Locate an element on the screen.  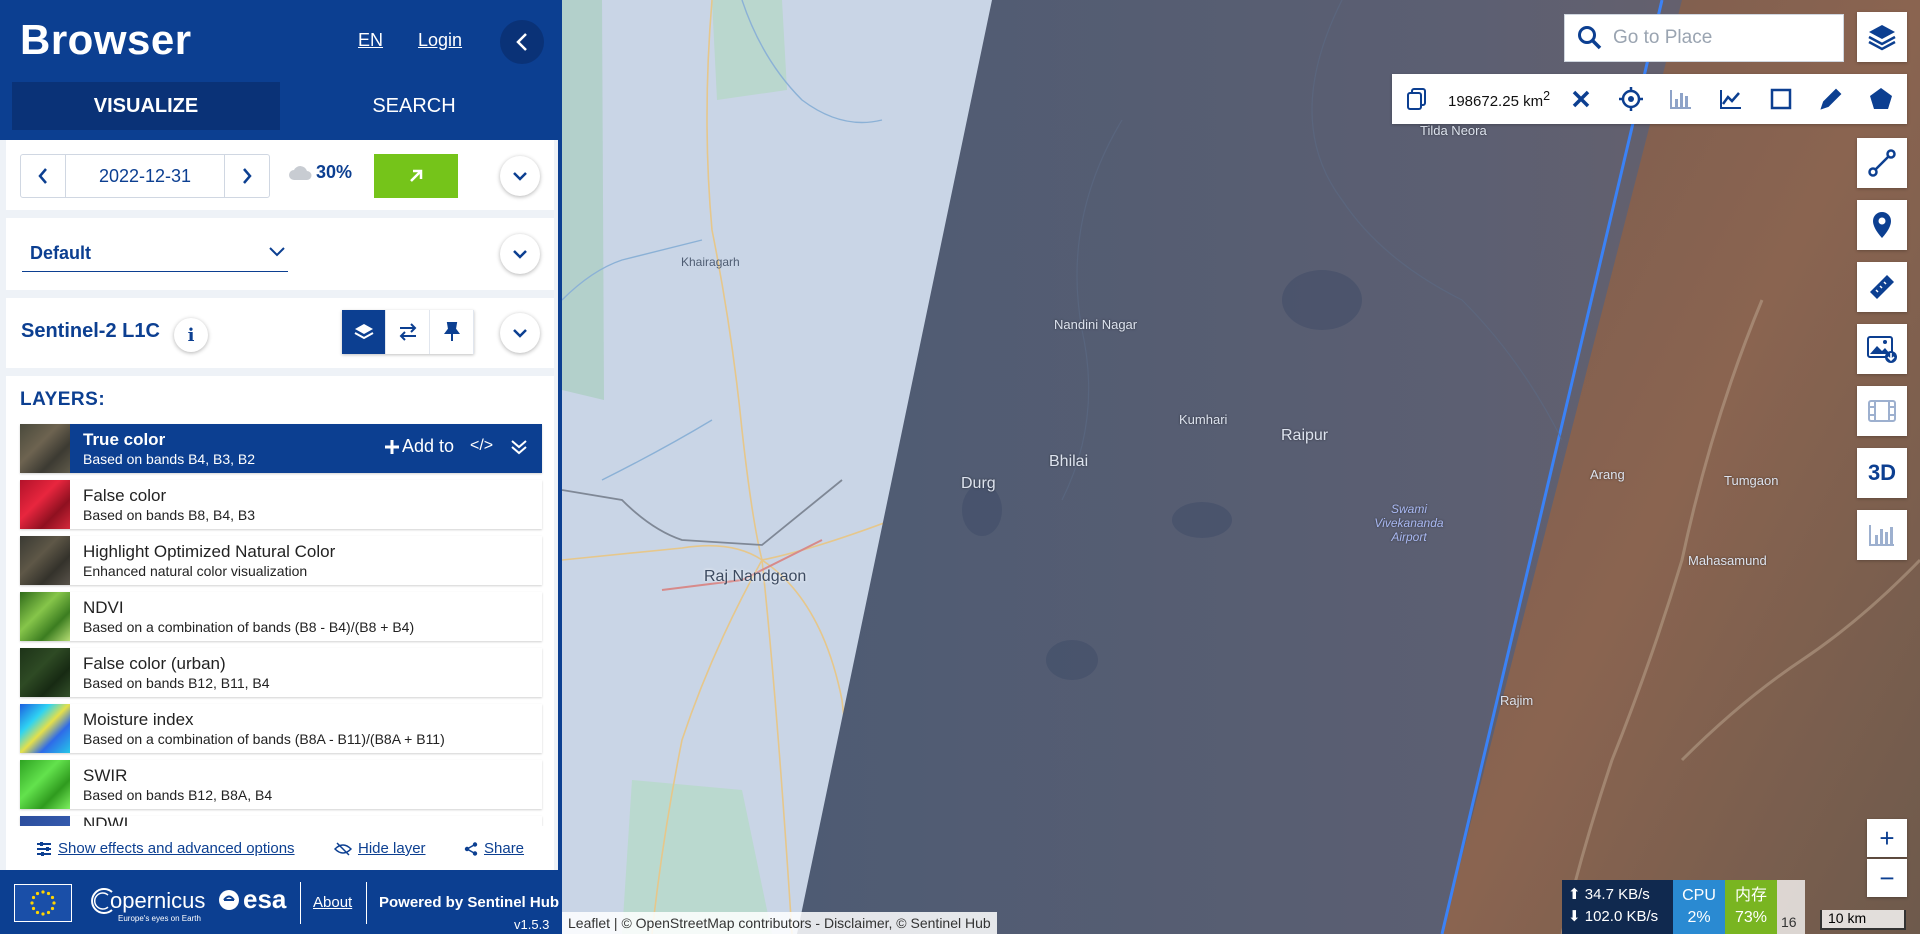
language-selector: EN is located at coordinates (370, 40).